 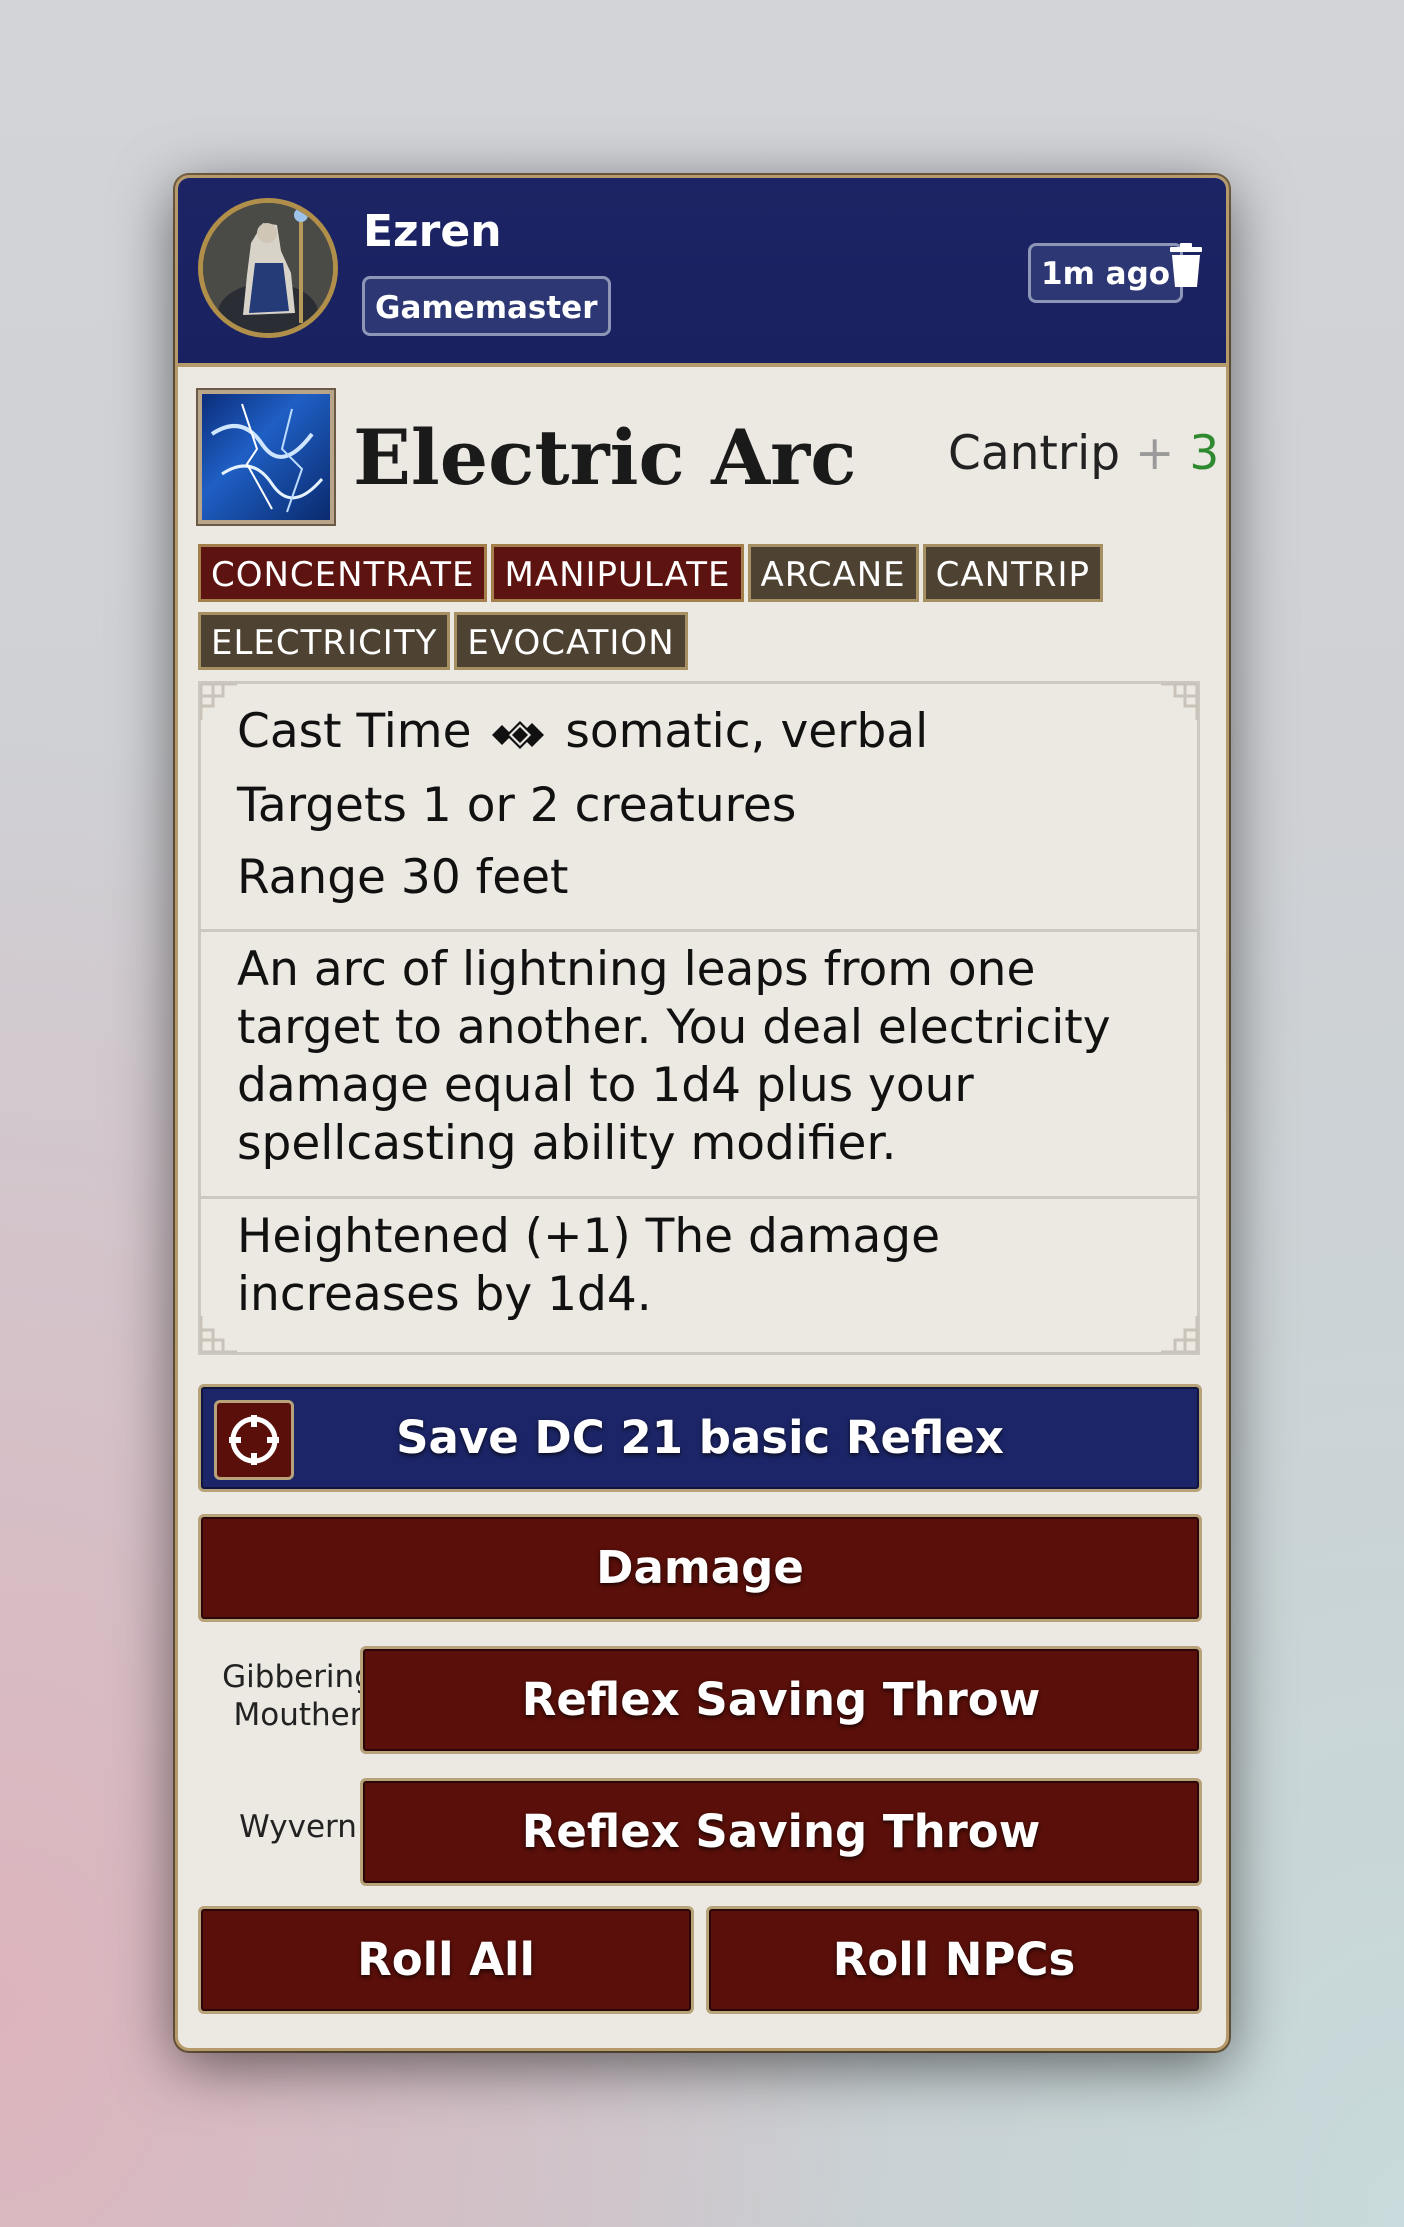 I want to click on range-row: Range 30 feet, so click(x=402, y=877).